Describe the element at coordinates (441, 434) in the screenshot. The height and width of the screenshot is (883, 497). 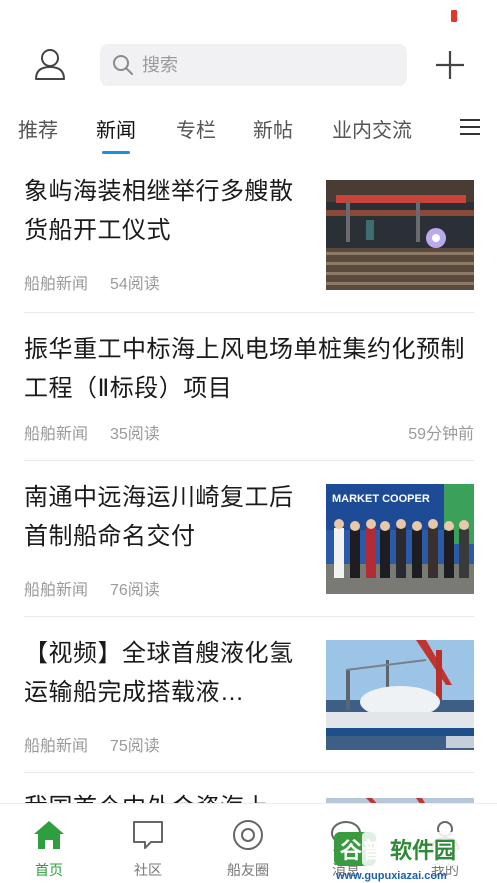
I see `article-time: 59分钟前` at that location.